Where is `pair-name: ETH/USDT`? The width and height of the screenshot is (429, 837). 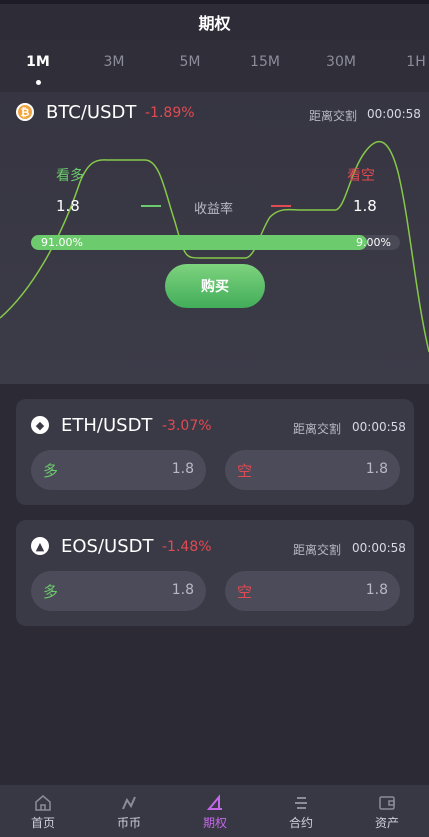
pair-name: ETH/USDT is located at coordinates (107, 425).